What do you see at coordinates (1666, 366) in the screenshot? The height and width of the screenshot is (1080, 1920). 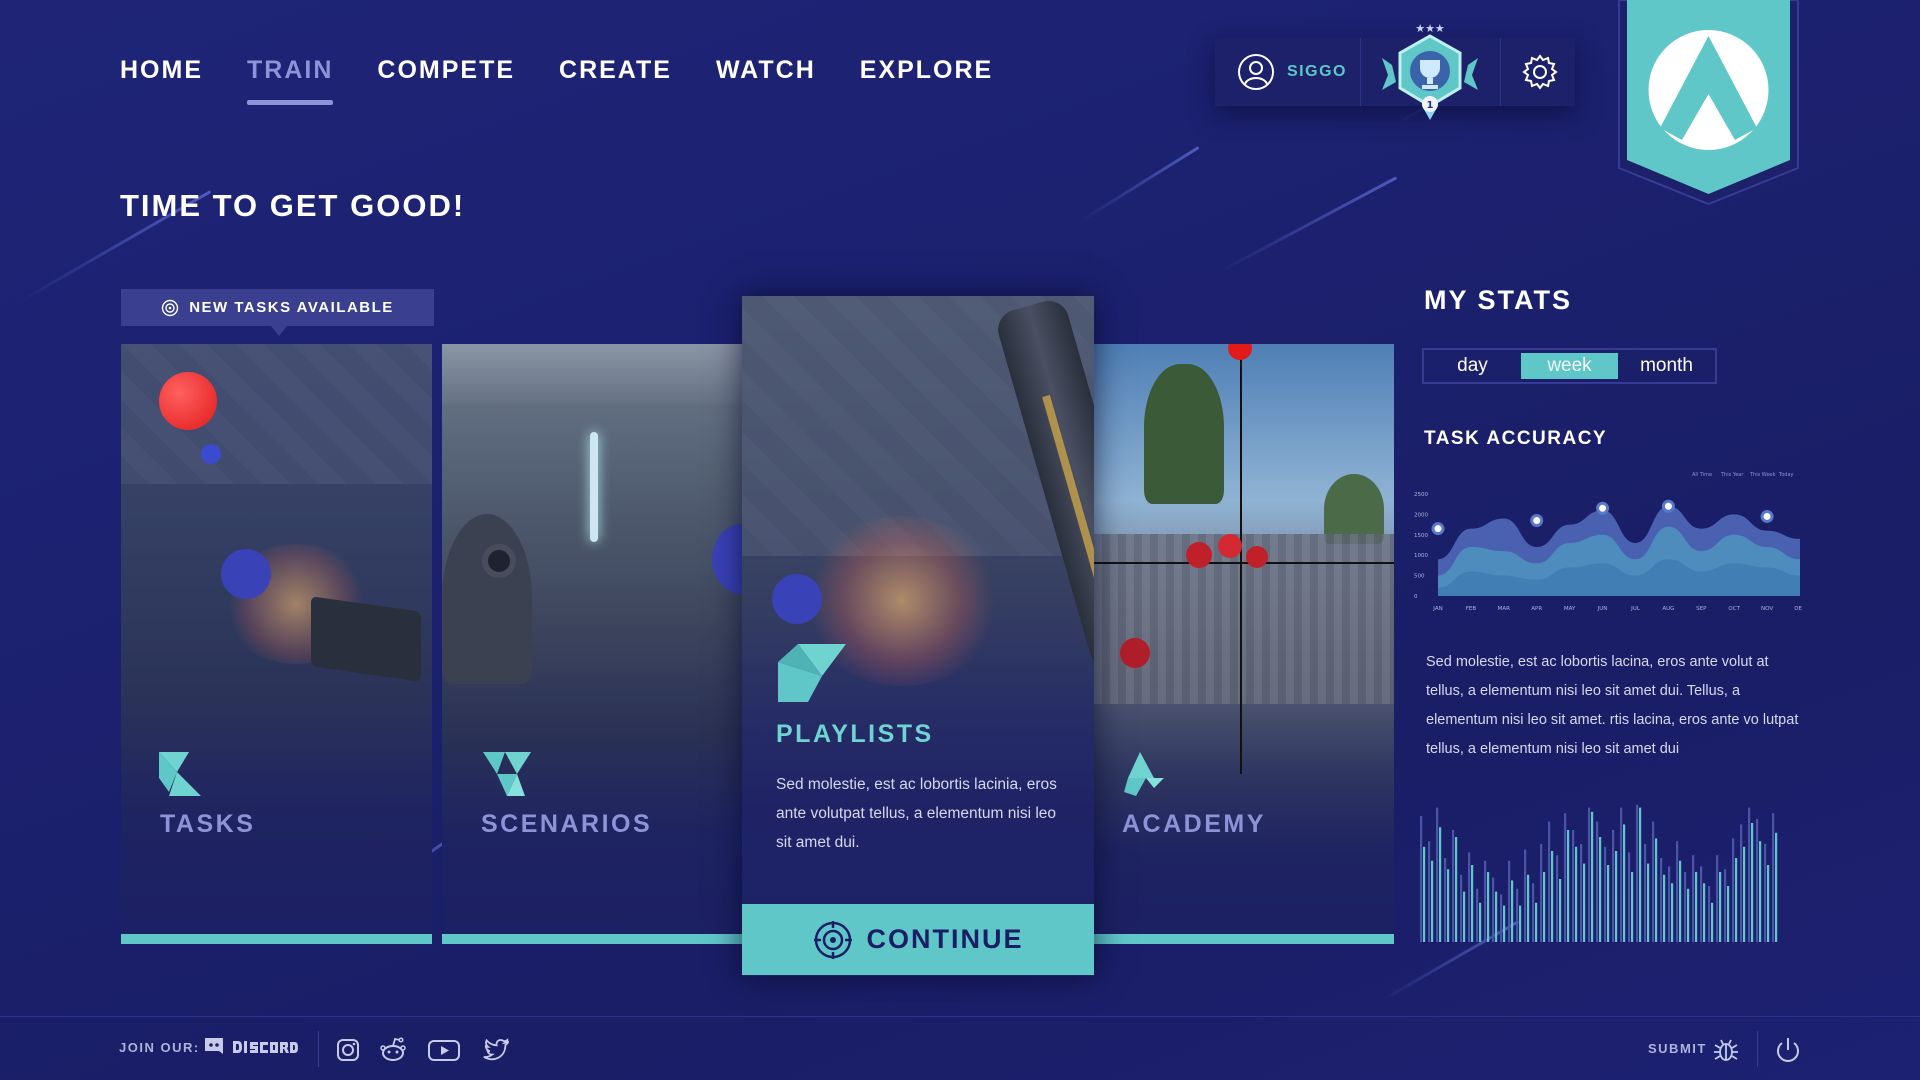 I see `period-month: month` at bounding box center [1666, 366].